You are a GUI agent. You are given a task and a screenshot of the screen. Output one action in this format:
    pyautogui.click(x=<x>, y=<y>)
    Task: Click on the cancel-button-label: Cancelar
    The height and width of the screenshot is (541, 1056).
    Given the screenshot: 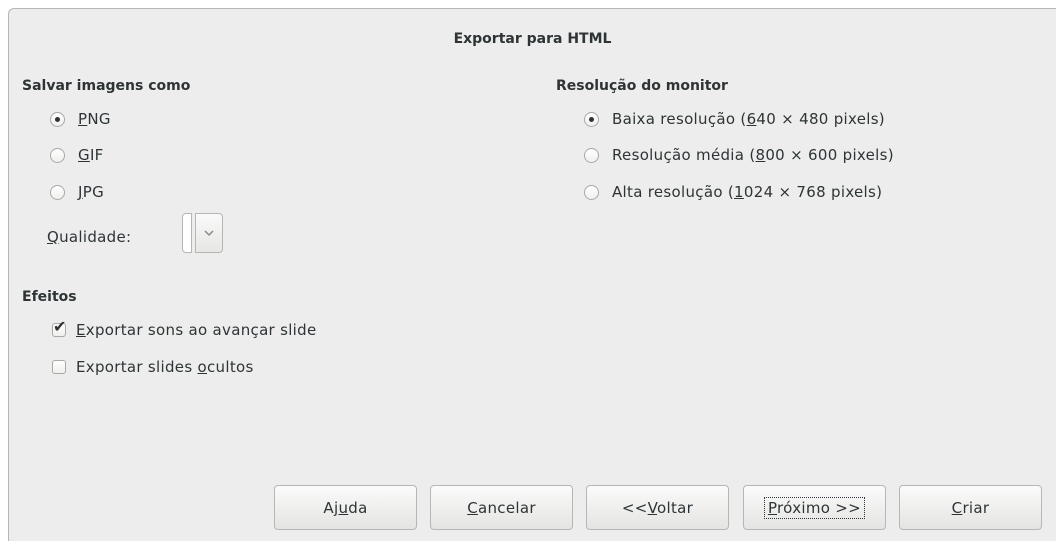 What is the action you would take?
    pyautogui.click(x=501, y=507)
    